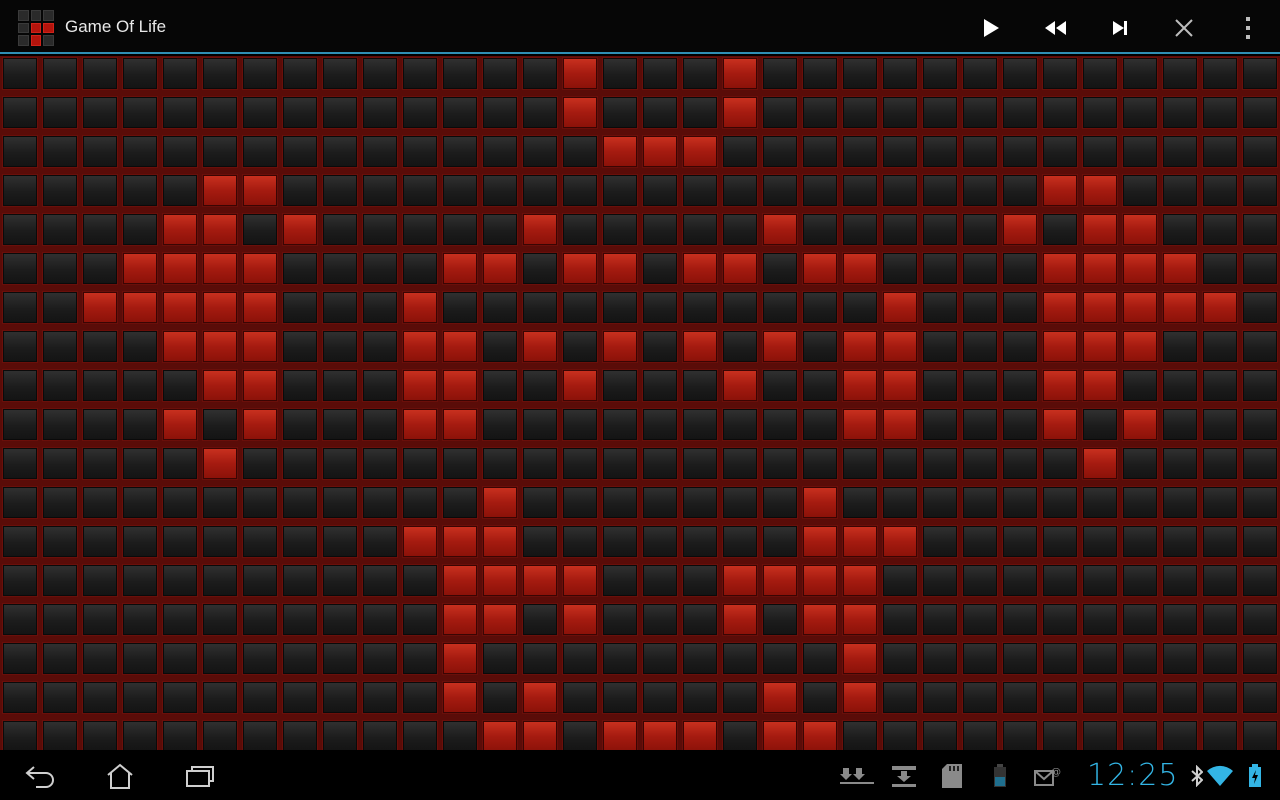 The image size is (1280, 800). What do you see at coordinates (1055, 28) in the screenshot?
I see `rewind-button` at bounding box center [1055, 28].